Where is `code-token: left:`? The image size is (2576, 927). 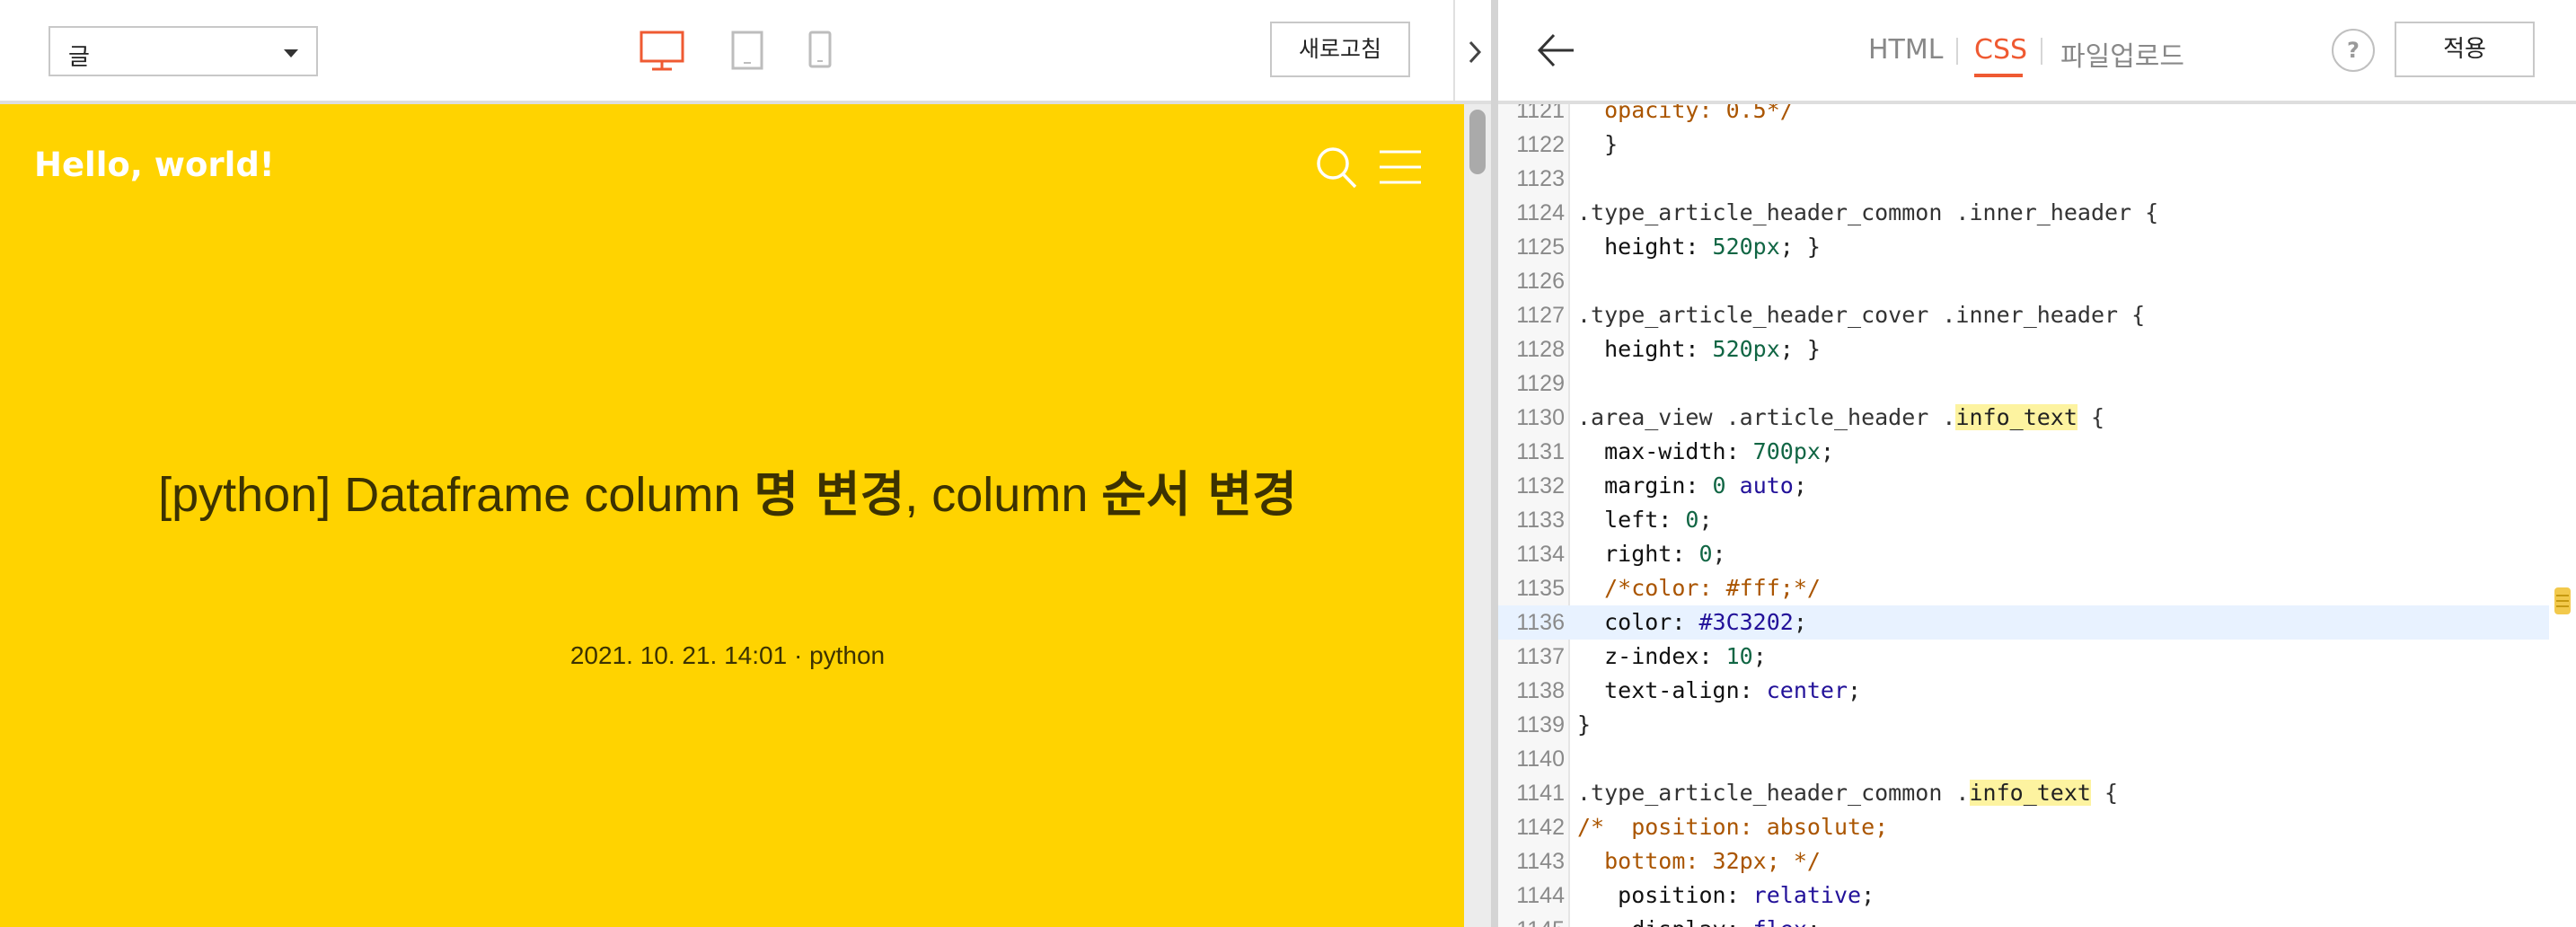
code-token: left: is located at coordinates (1631, 520).